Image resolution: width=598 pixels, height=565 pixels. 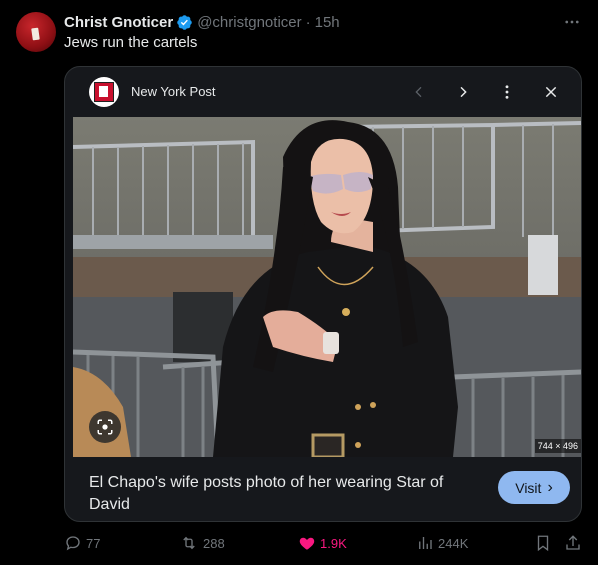 What do you see at coordinates (551, 92) in the screenshot?
I see `close-icon` at bounding box center [551, 92].